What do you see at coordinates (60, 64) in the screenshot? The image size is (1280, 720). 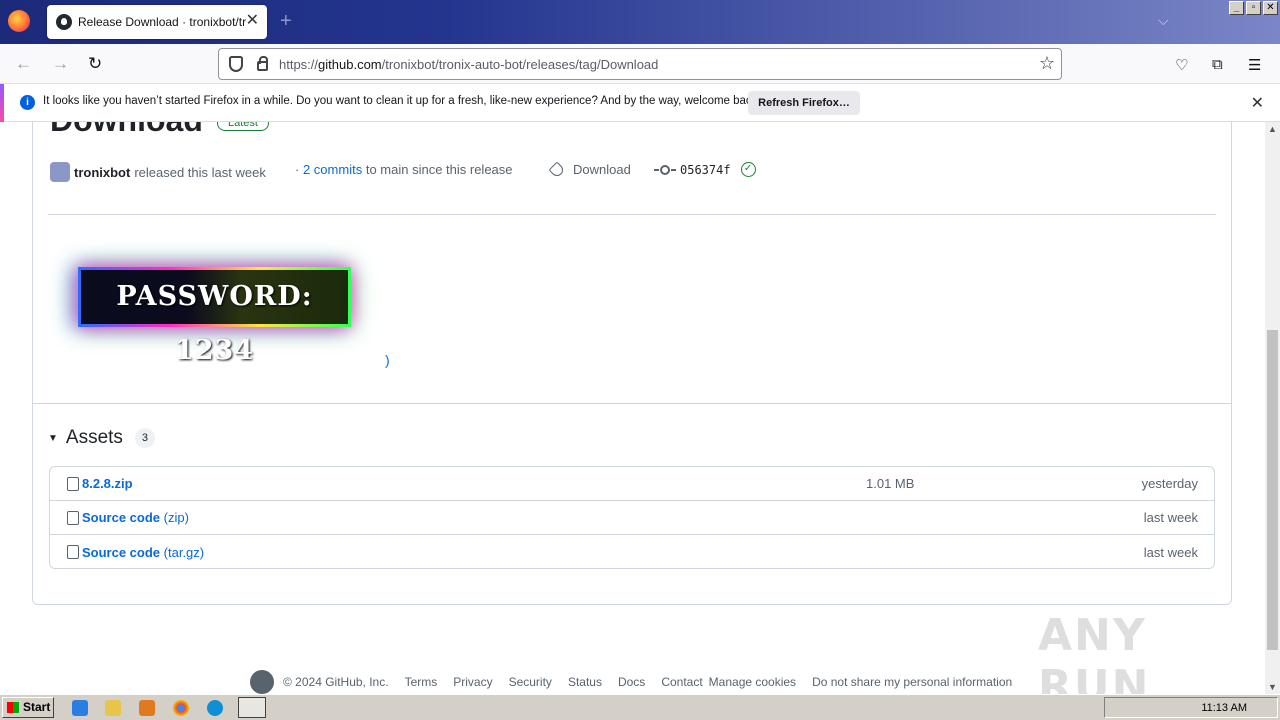 I see `forward-icon: →` at bounding box center [60, 64].